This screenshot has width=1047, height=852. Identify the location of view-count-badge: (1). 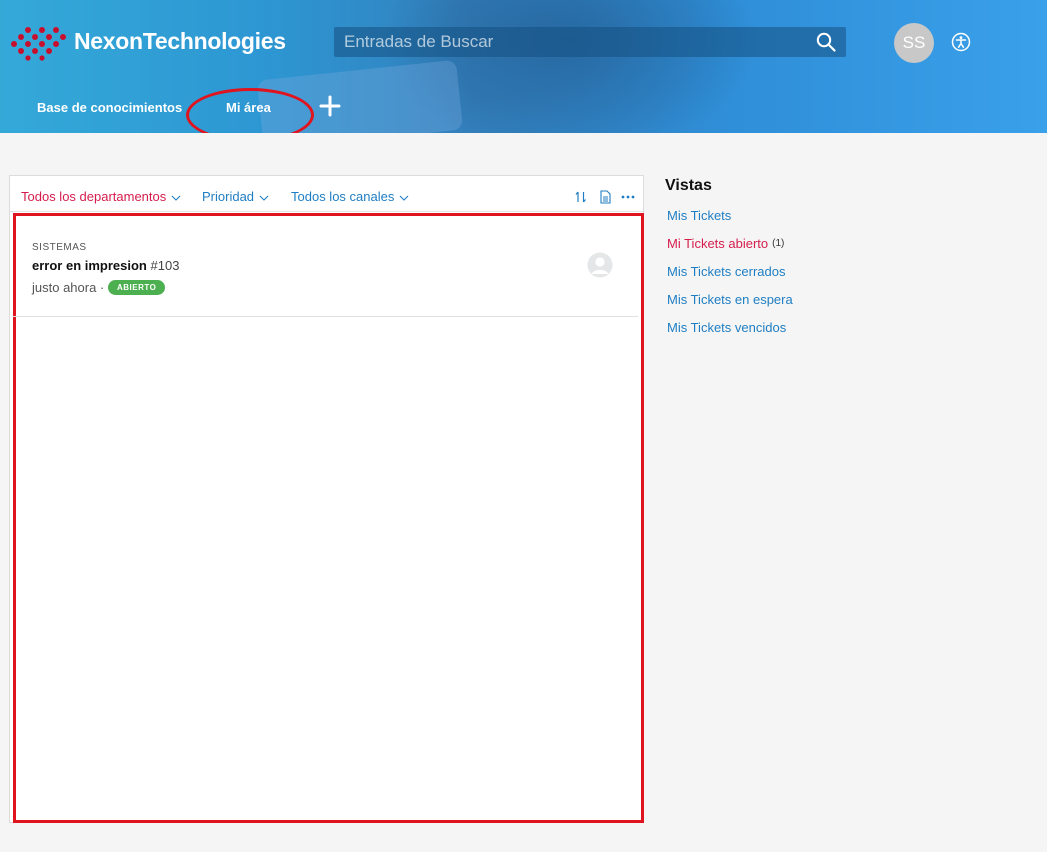
(778, 243).